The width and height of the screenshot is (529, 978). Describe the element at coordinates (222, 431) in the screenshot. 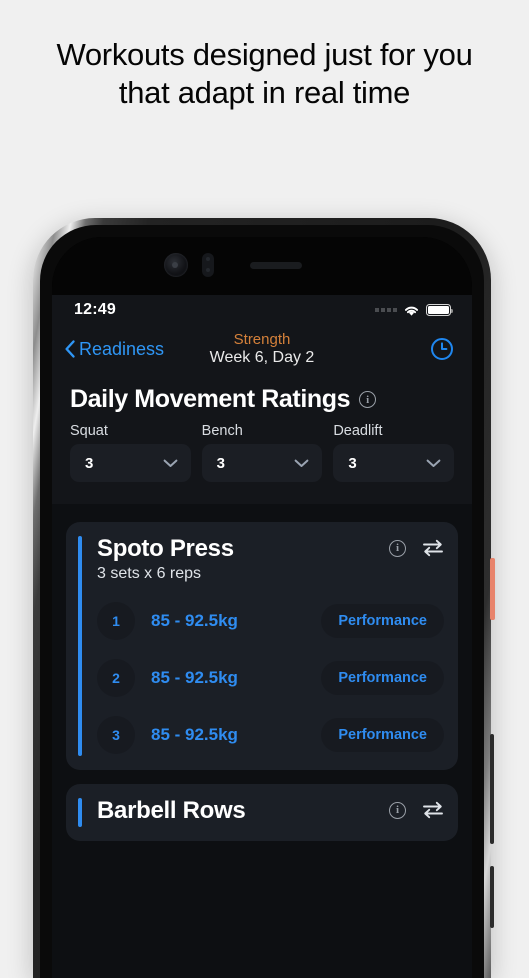

I see `lift-label: Bench` at that location.